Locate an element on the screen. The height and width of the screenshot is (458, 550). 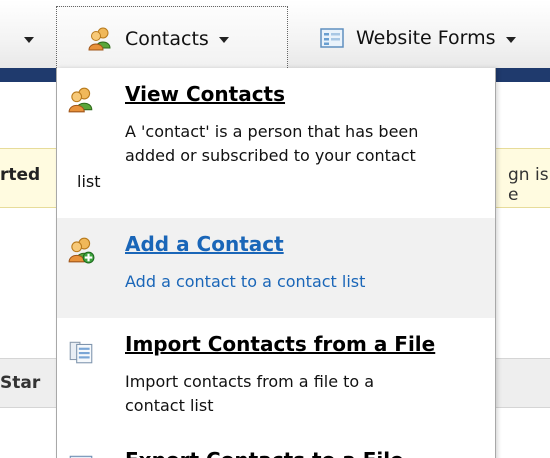
menu-item-title: Export Contacts to a File is located at coordinates (264, 453).